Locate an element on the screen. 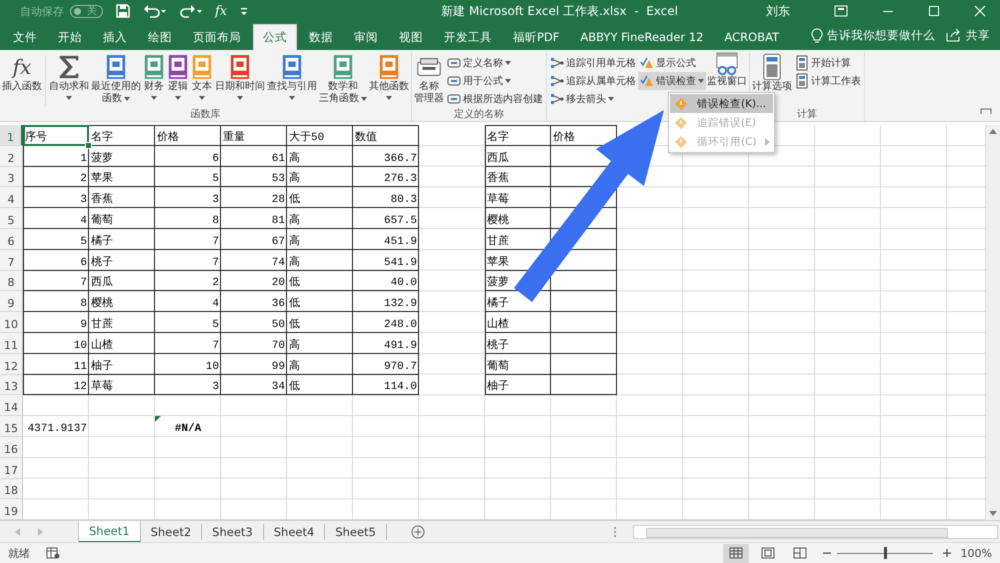 The height and width of the screenshot is (563, 1000). ribbon-small-button: 移去箭头 is located at coordinates (593, 99).